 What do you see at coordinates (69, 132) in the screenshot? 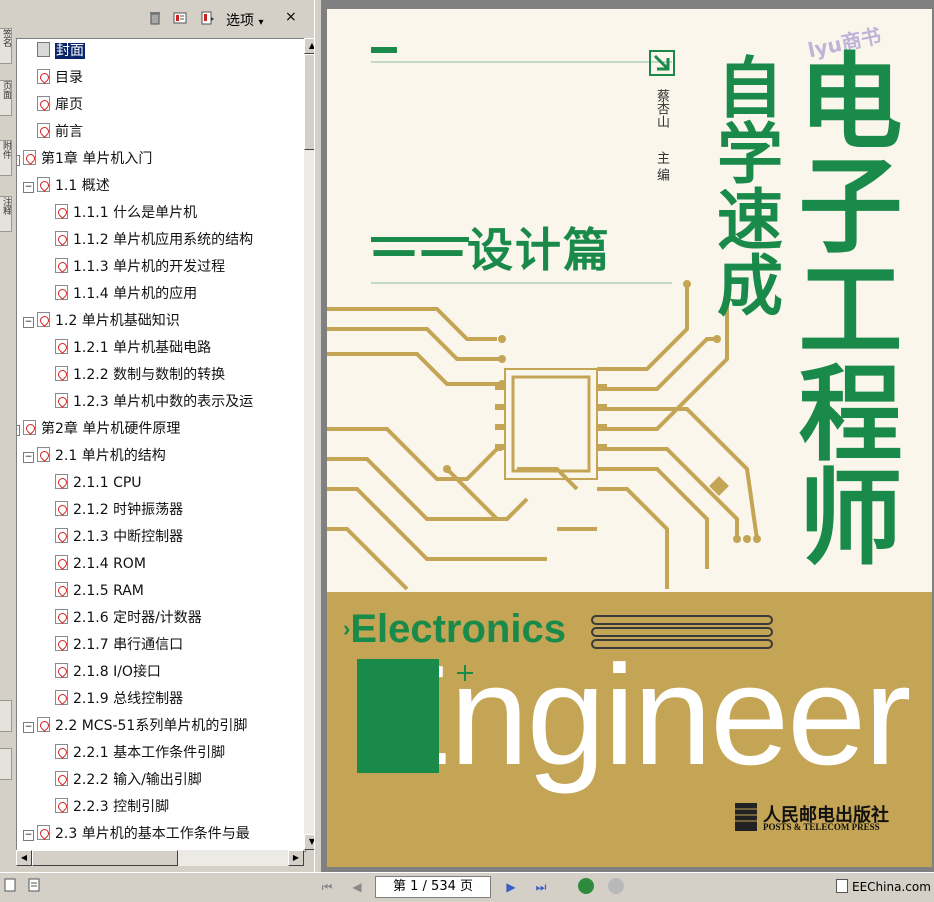
I see `bookmark-label: 前言` at bounding box center [69, 132].